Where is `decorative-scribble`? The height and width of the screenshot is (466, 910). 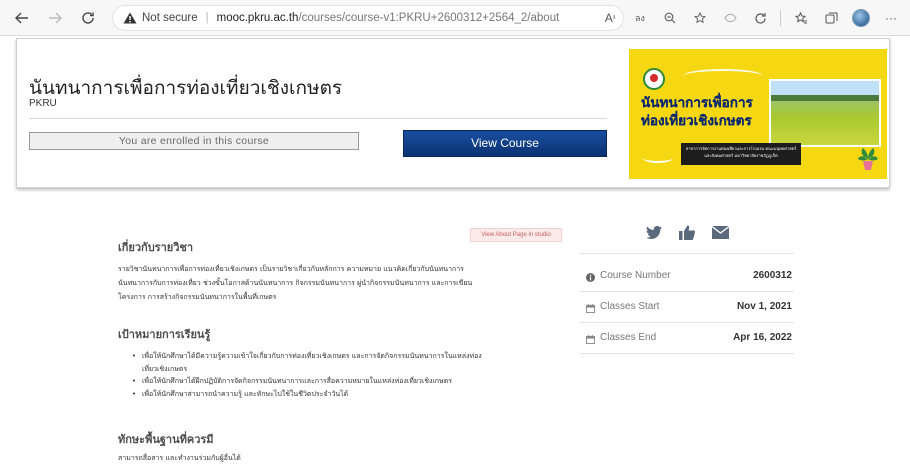
decorative-scribble is located at coordinates (658, 158).